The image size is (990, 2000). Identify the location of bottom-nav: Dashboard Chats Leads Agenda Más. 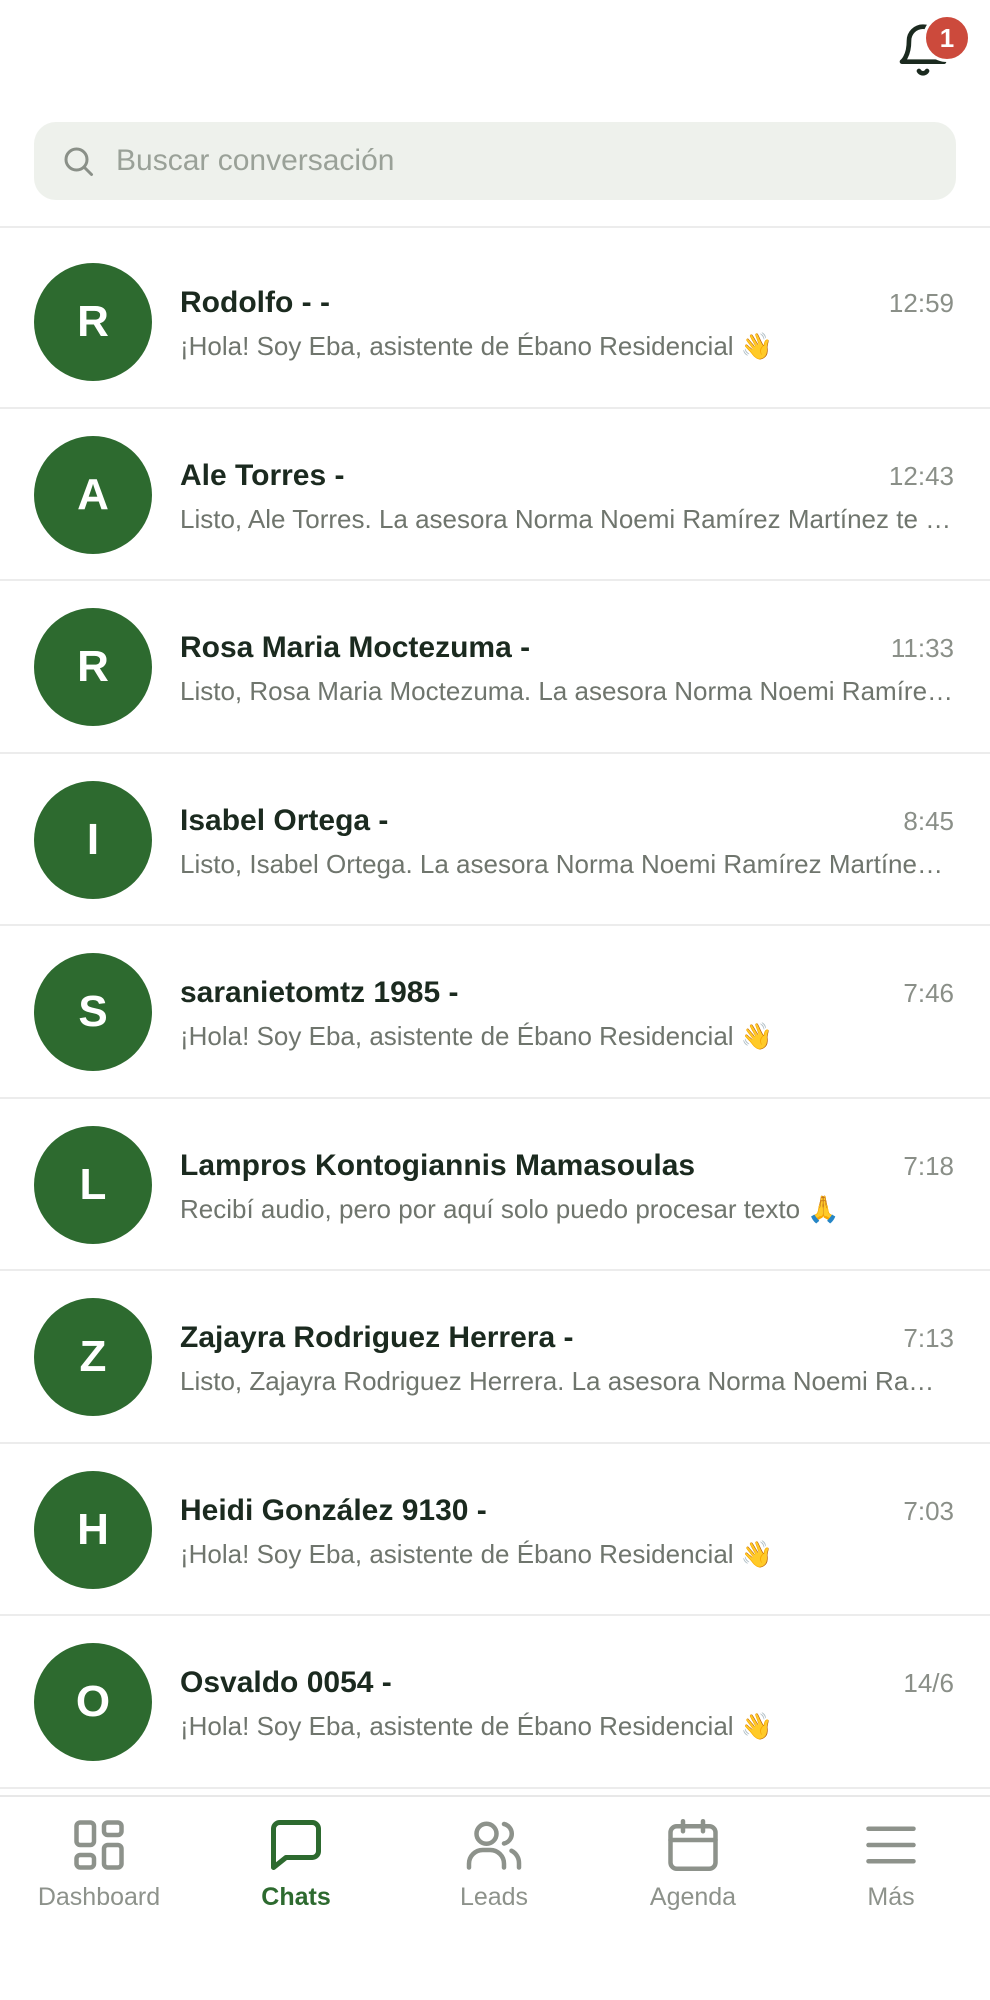
(495, 1897).